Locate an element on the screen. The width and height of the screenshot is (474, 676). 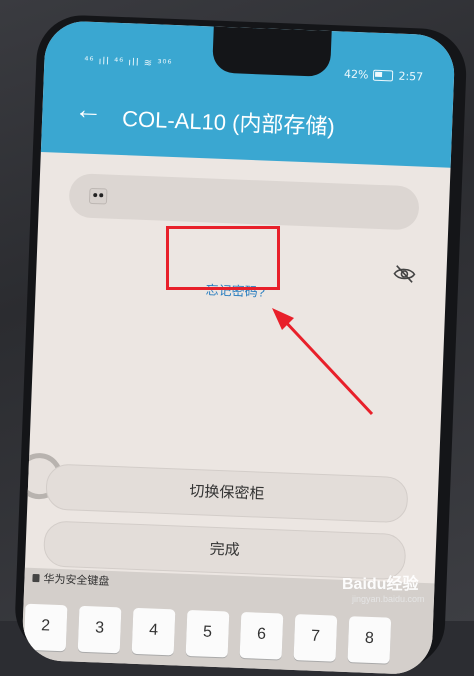
watermark-text: Baidu经验 is located at coordinates (380, 584).